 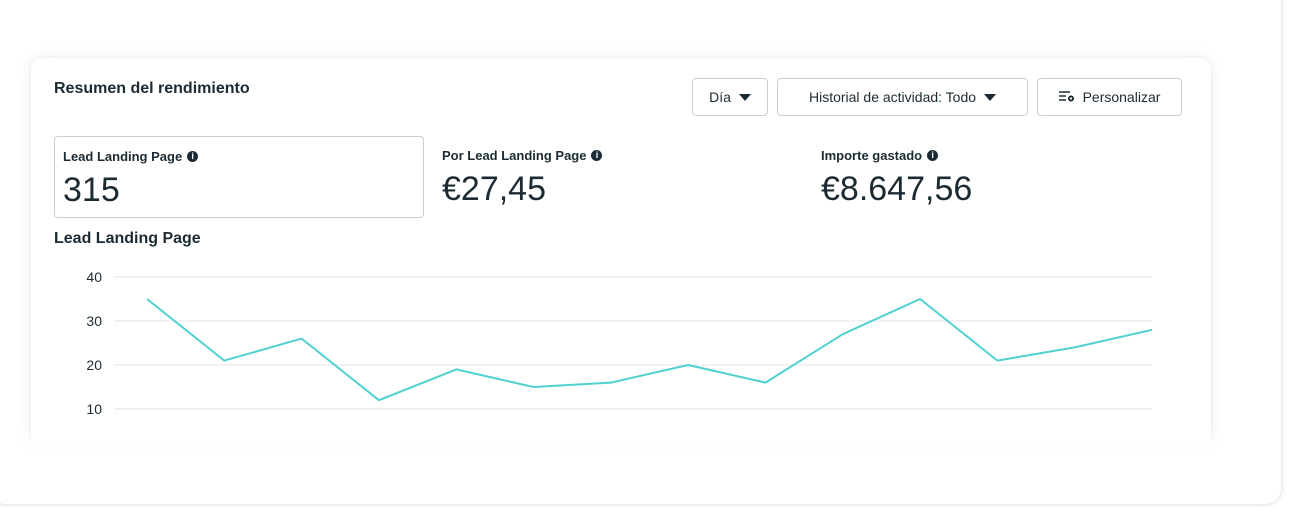 What do you see at coordinates (94, 409) in the screenshot?
I see `y-tick-label: 10` at bounding box center [94, 409].